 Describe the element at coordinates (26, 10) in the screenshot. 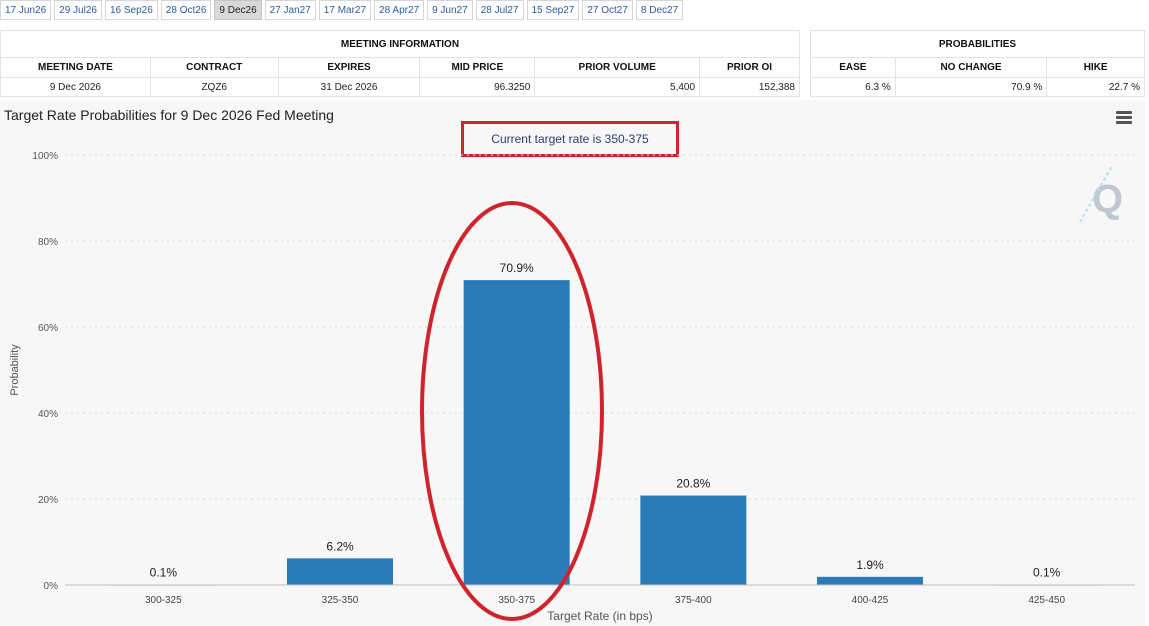

I see `tab-17-jun26: 17 Jun26` at that location.